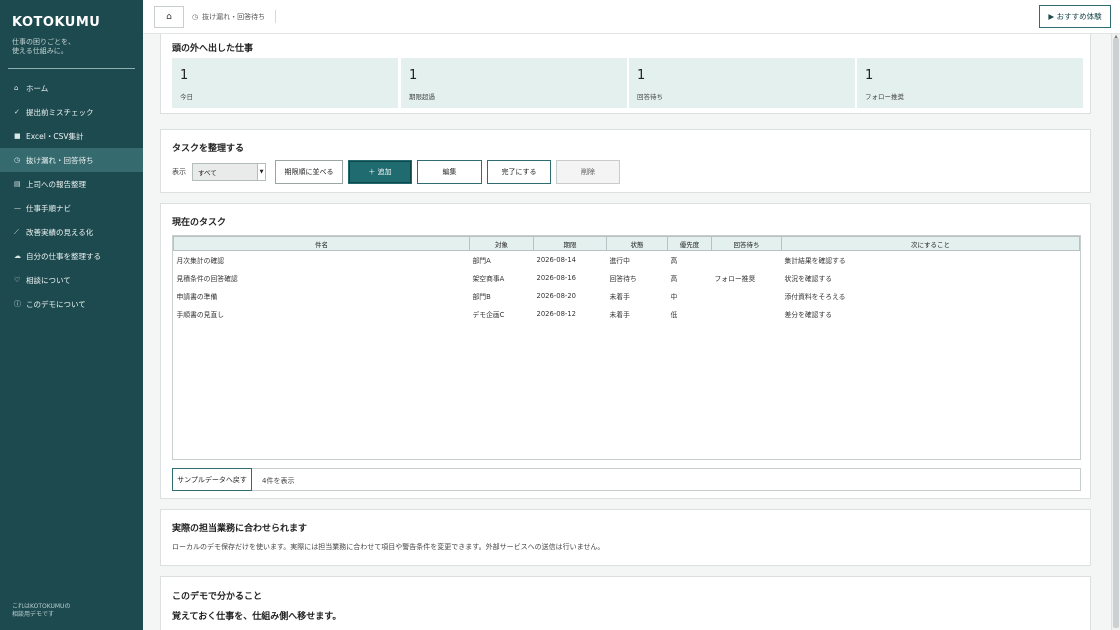  Describe the element at coordinates (229, 172) in the screenshot. I see `filter-select: すべて ▼` at that location.